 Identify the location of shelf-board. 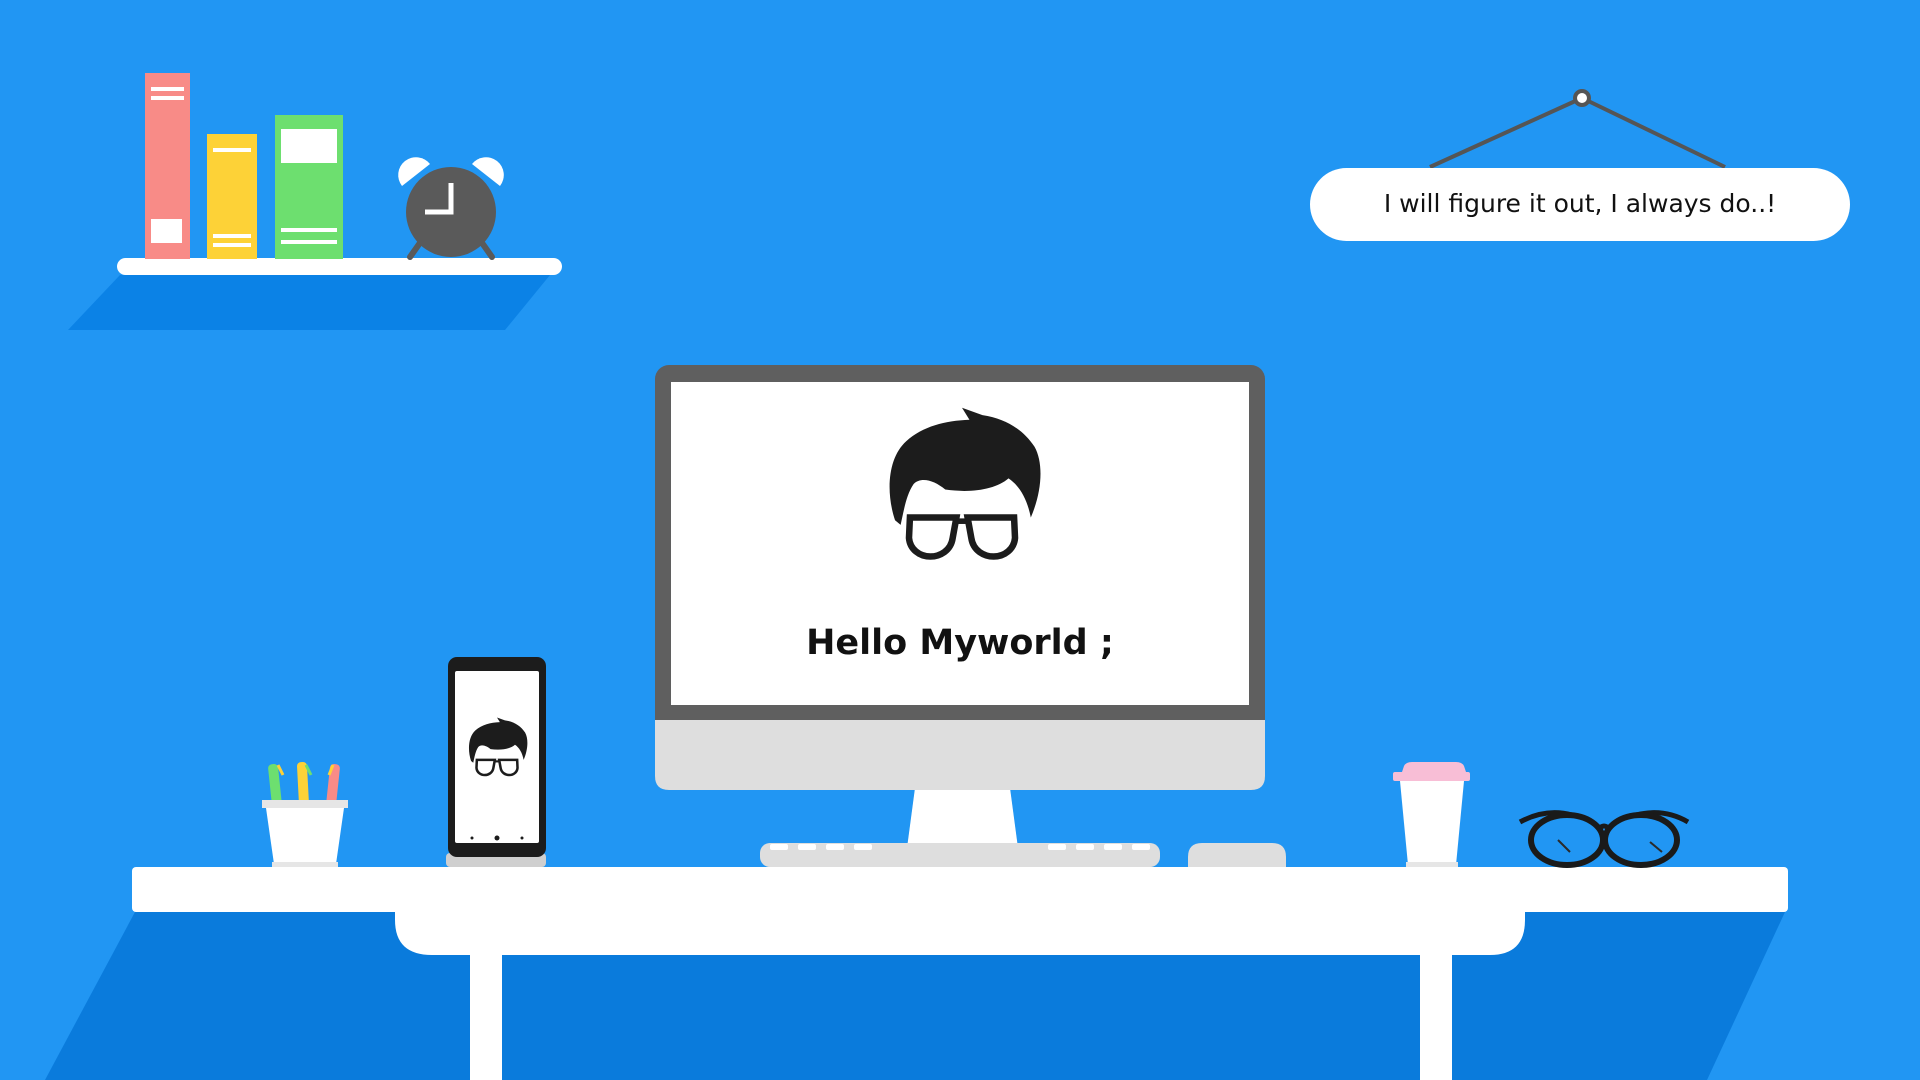
(339, 266).